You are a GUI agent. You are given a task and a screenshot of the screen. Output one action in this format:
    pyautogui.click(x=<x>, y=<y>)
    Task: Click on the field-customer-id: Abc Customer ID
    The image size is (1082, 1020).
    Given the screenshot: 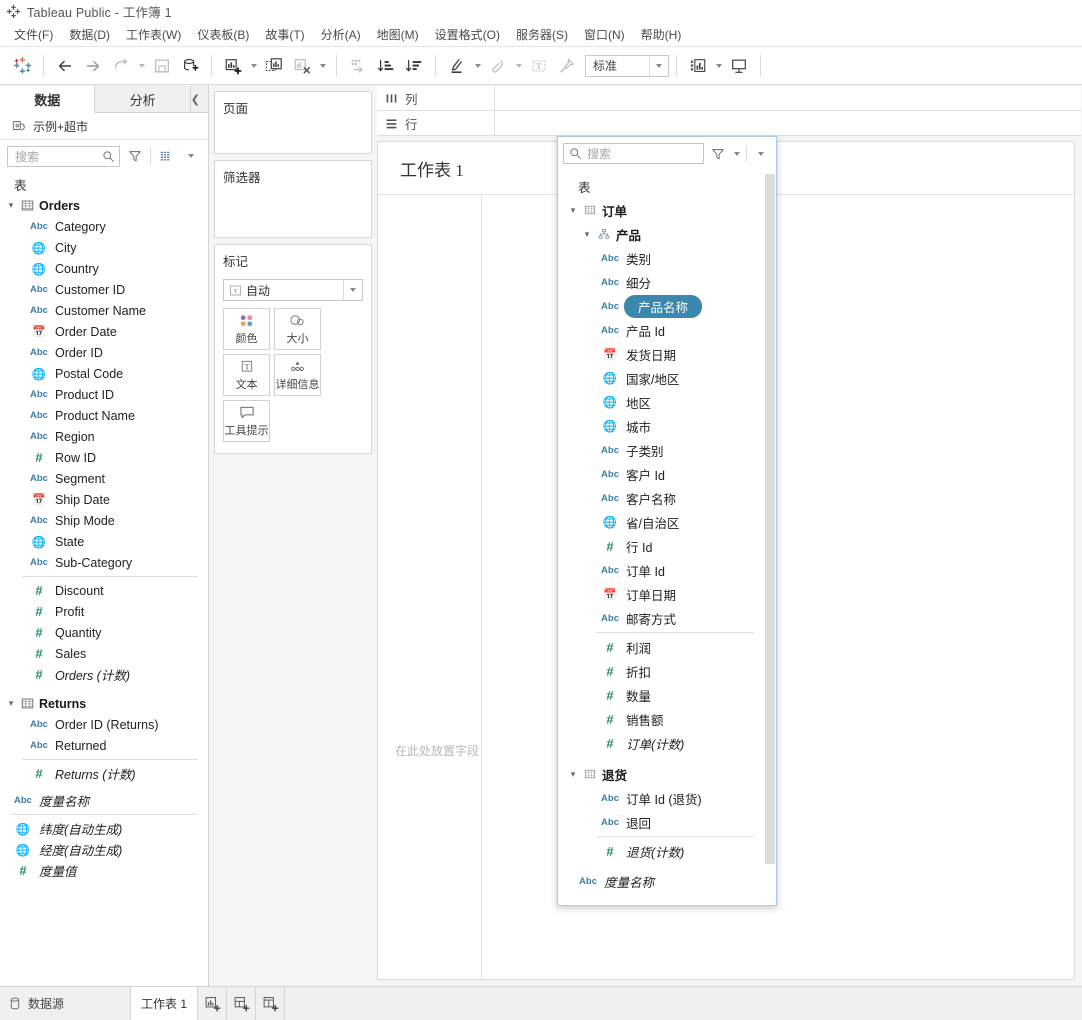 What is the action you would take?
    pyautogui.click(x=104, y=289)
    